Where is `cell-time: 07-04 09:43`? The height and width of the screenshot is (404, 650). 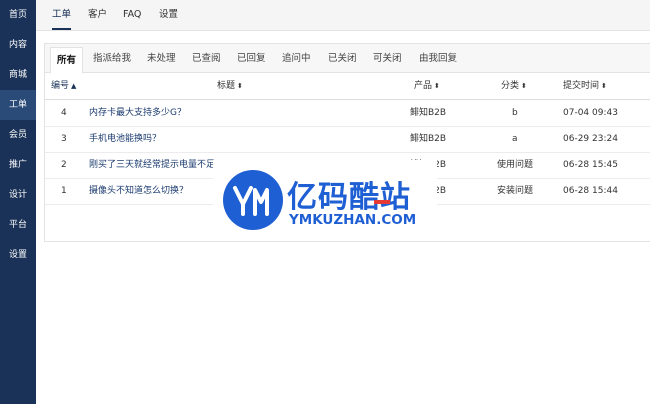 cell-time: 07-04 09:43 is located at coordinates (590, 113).